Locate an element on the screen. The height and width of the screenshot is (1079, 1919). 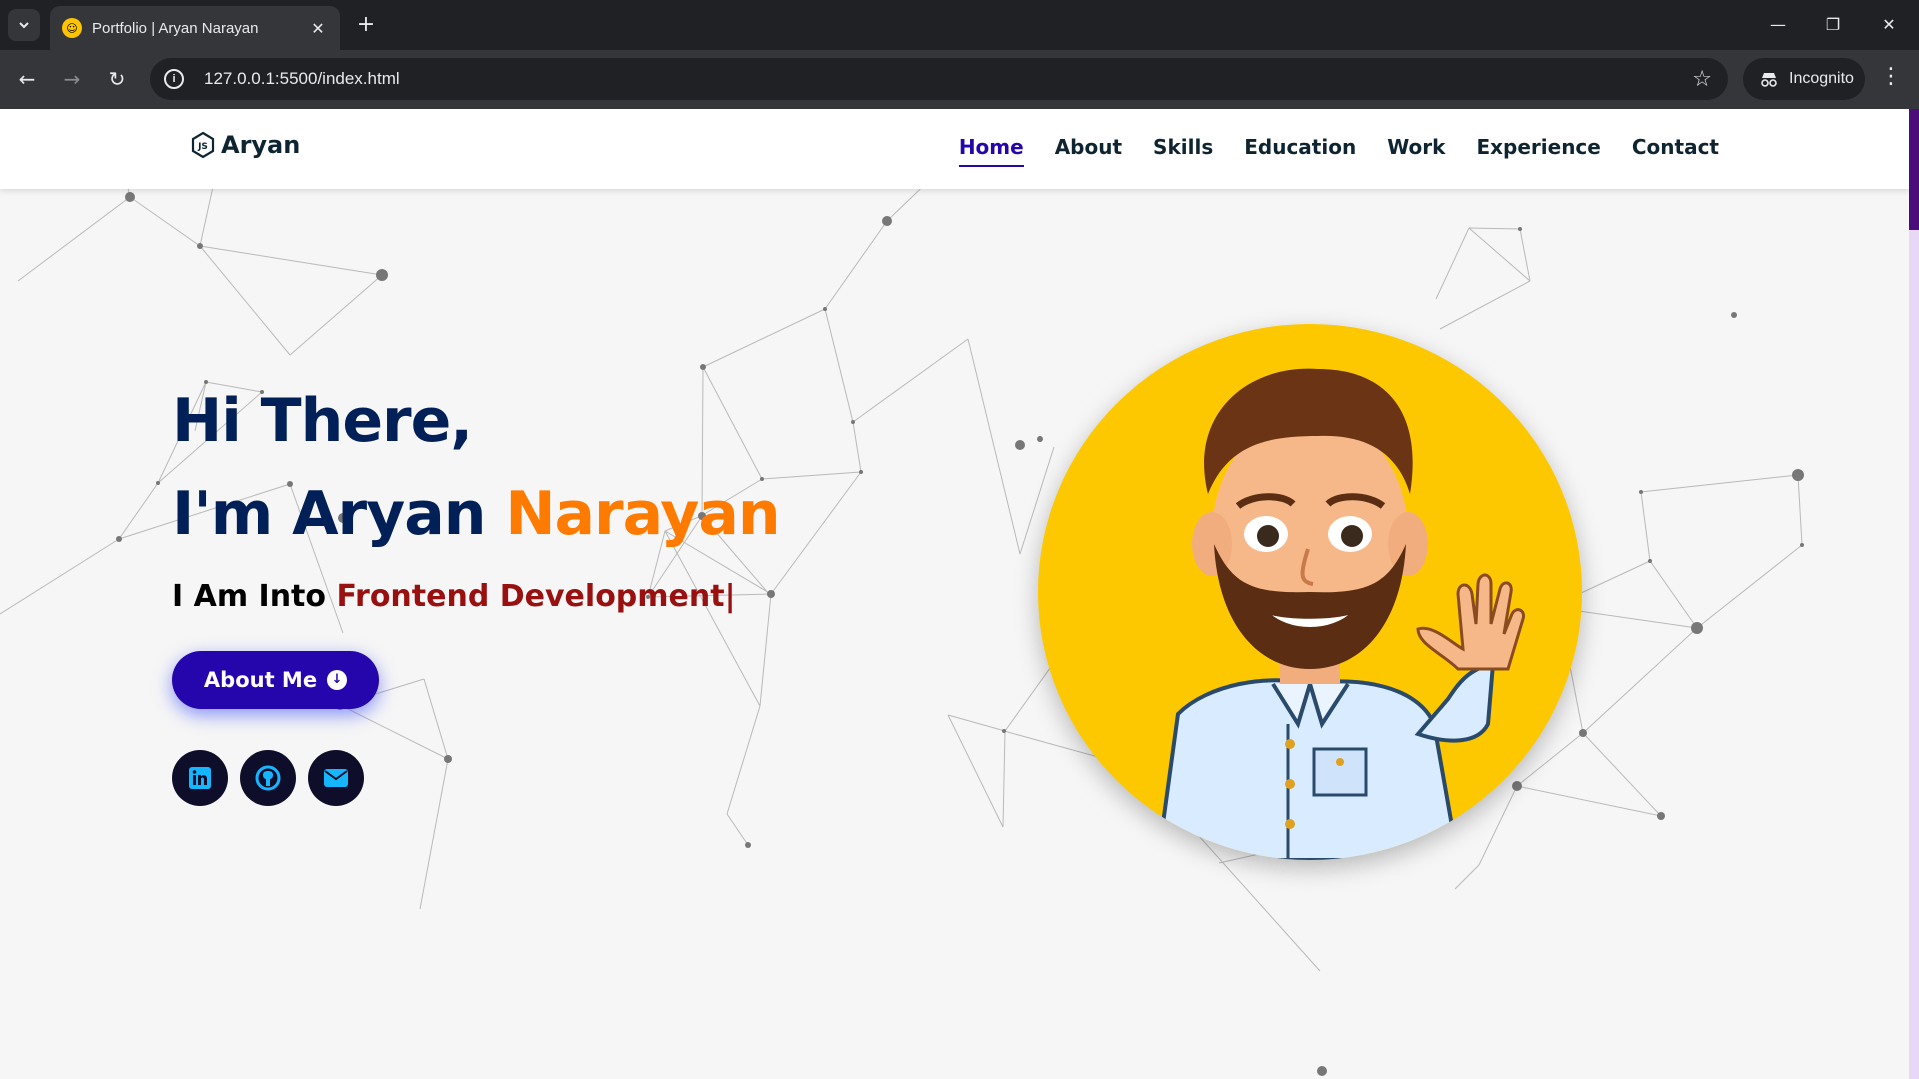
browser-menu-icon: ⋮ is located at coordinates (1891, 76).